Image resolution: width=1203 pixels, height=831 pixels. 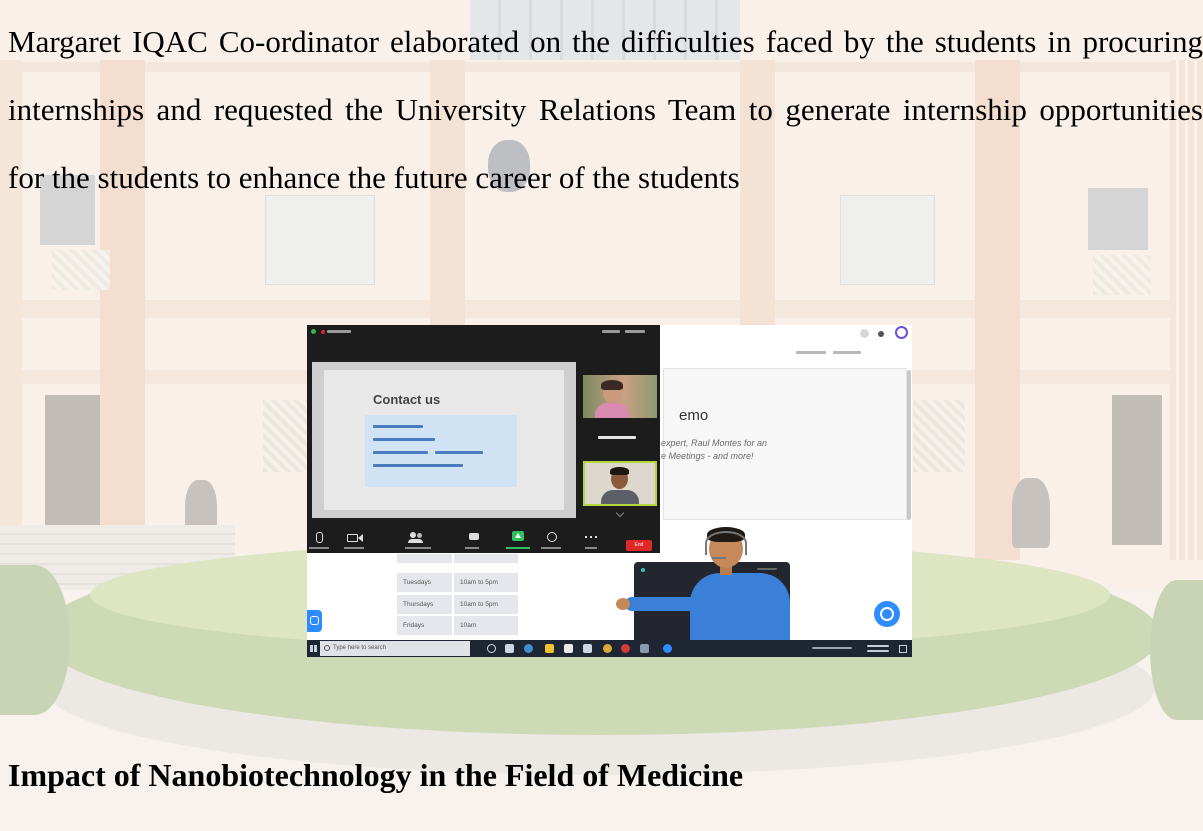 What do you see at coordinates (323, 332) in the screenshot?
I see `recording-dot-icon` at bounding box center [323, 332].